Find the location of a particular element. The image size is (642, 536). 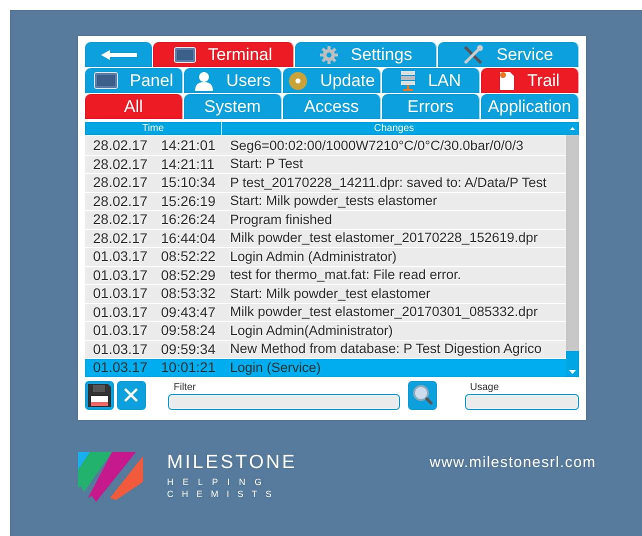

change-cell-text: Milk powder_test elastomer_20170228_152619.dpr is located at coordinates (383, 238).